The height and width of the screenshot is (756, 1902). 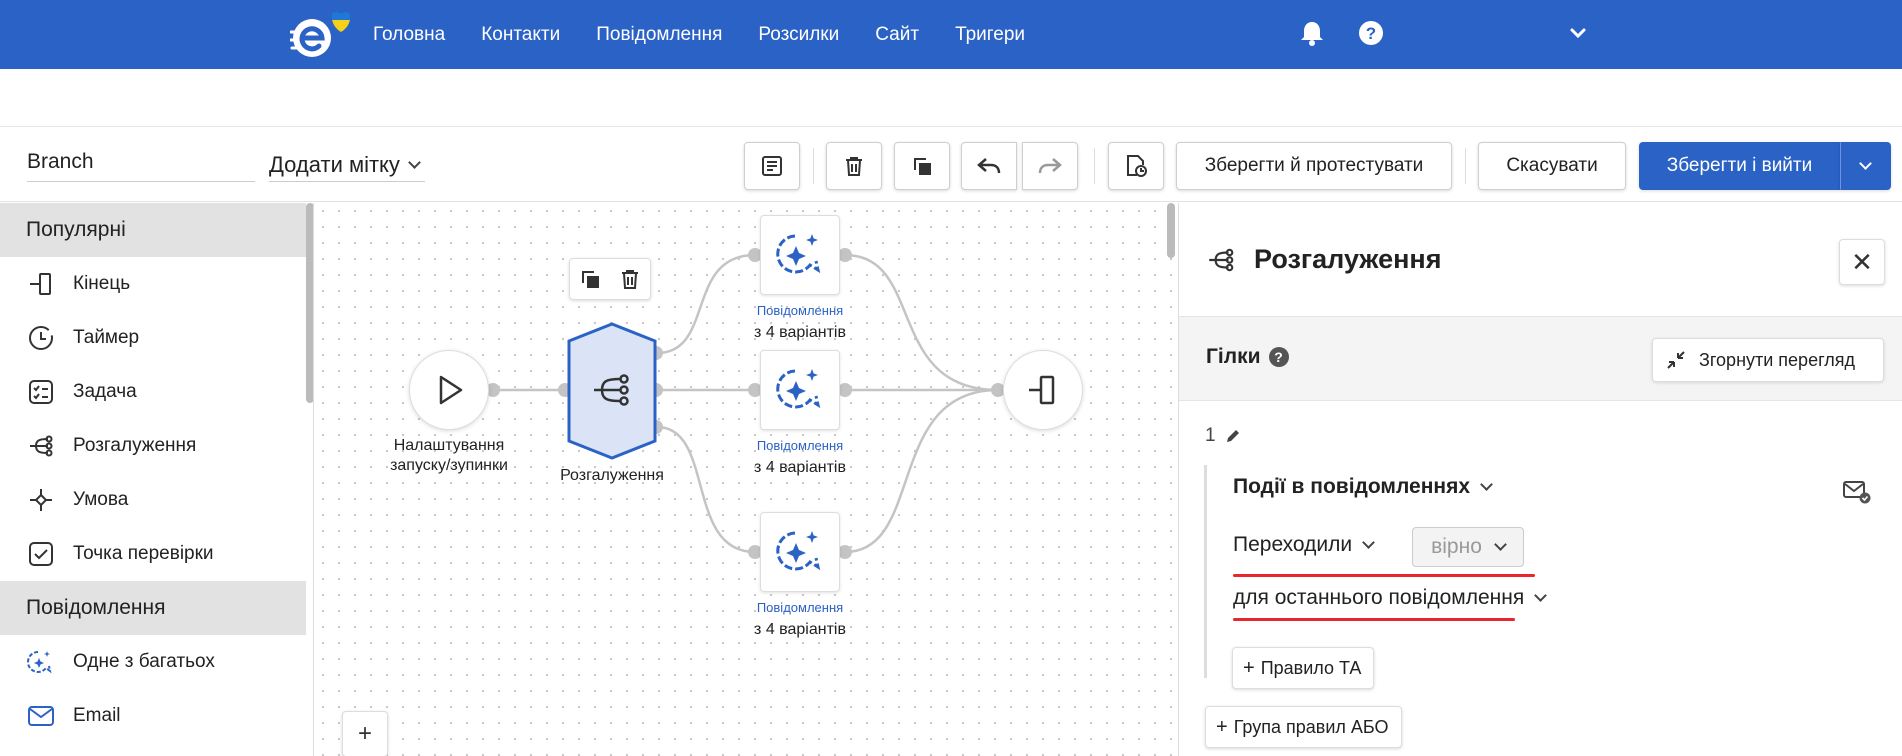 What do you see at coordinates (409, 35) in the screenshot?
I see `nav-item-home: Головна` at bounding box center [409, 35].